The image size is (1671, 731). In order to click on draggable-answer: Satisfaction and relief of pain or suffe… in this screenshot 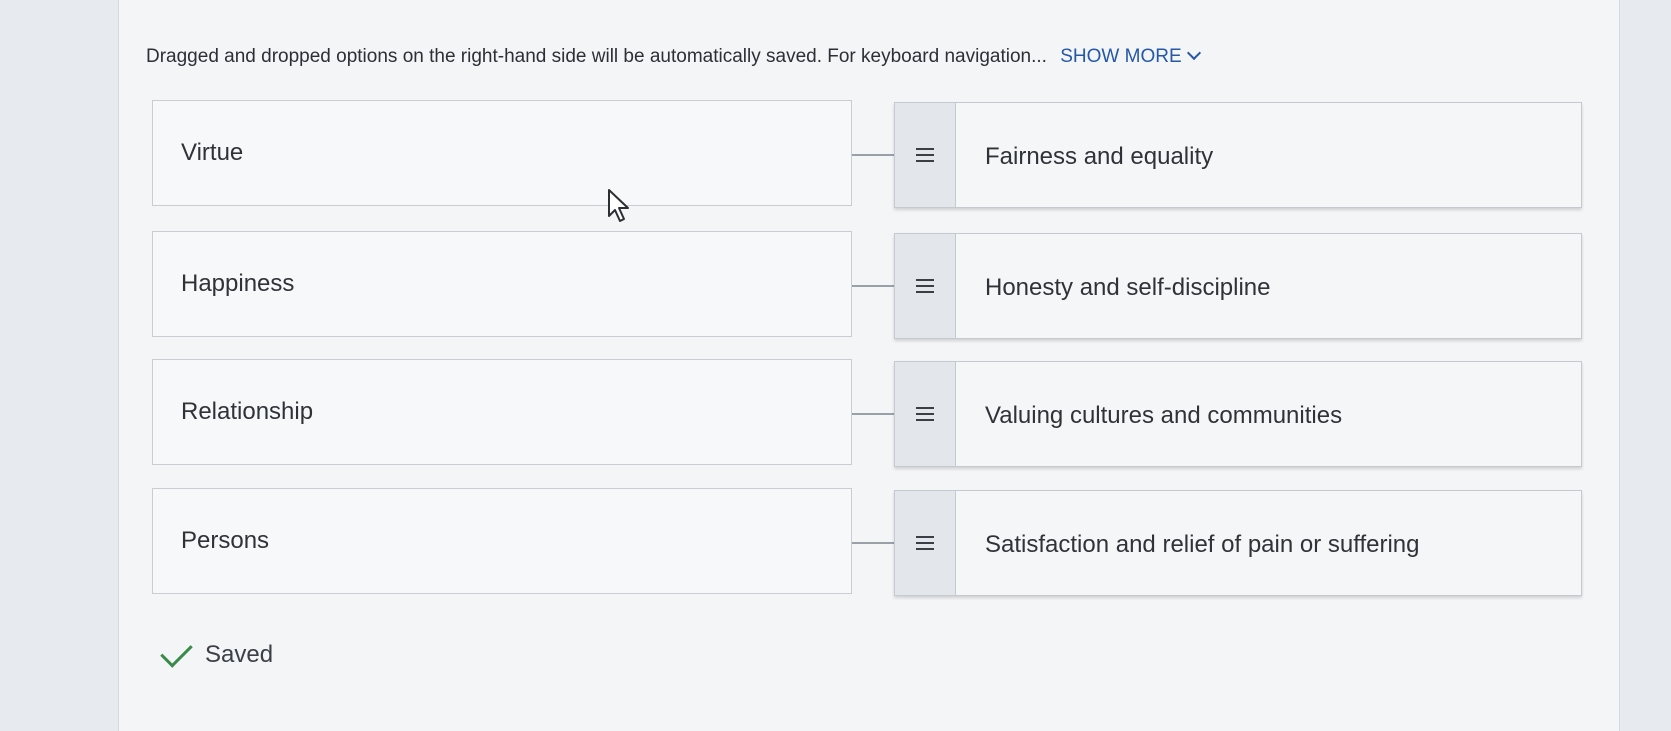, I will do `click(1238, 543)`.